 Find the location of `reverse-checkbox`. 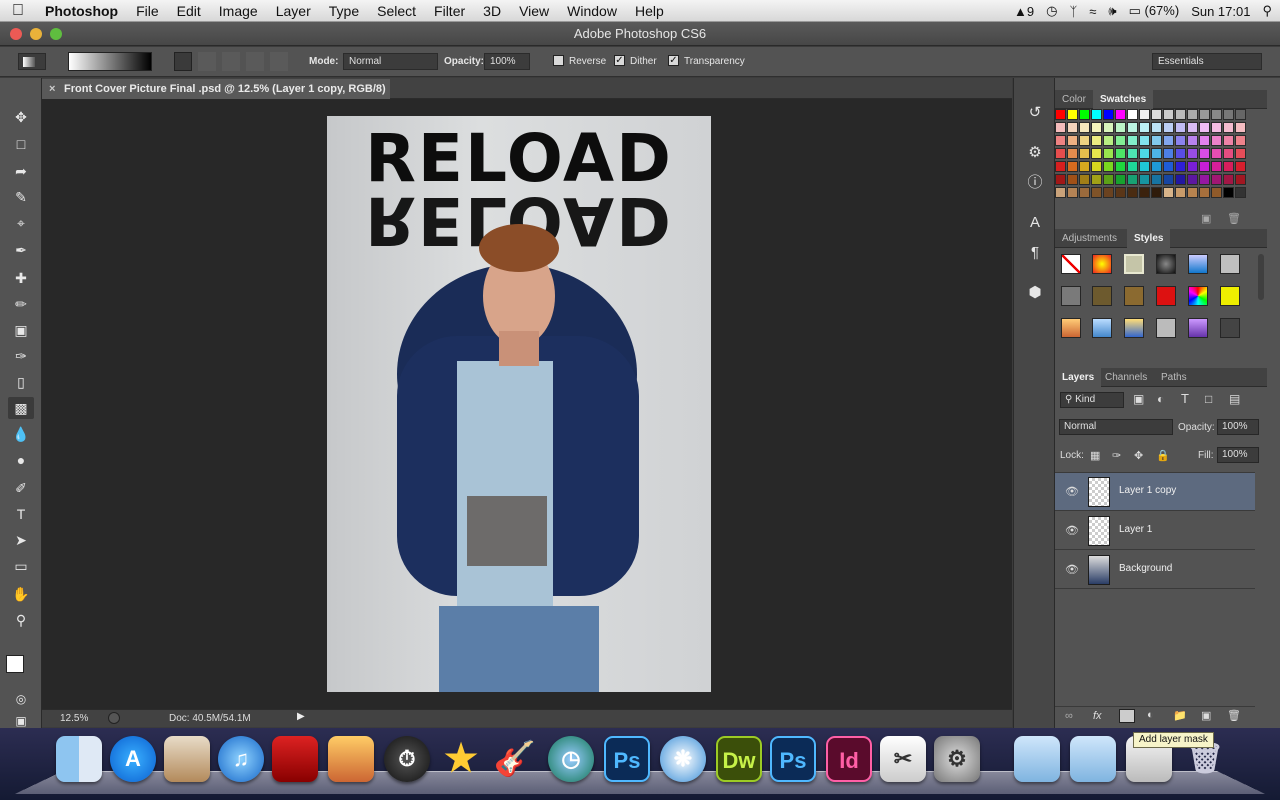

reverse-checkbox is located at coordinates (558, 60).